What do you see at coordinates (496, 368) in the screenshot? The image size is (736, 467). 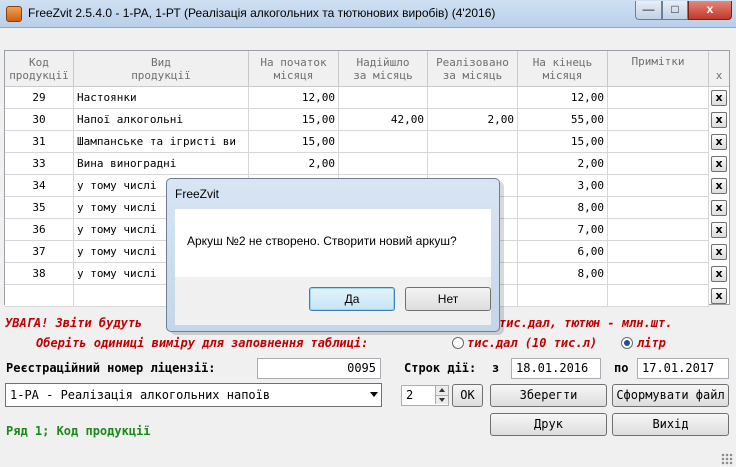 I see `from-label: з` at bounding box center [496, 368].